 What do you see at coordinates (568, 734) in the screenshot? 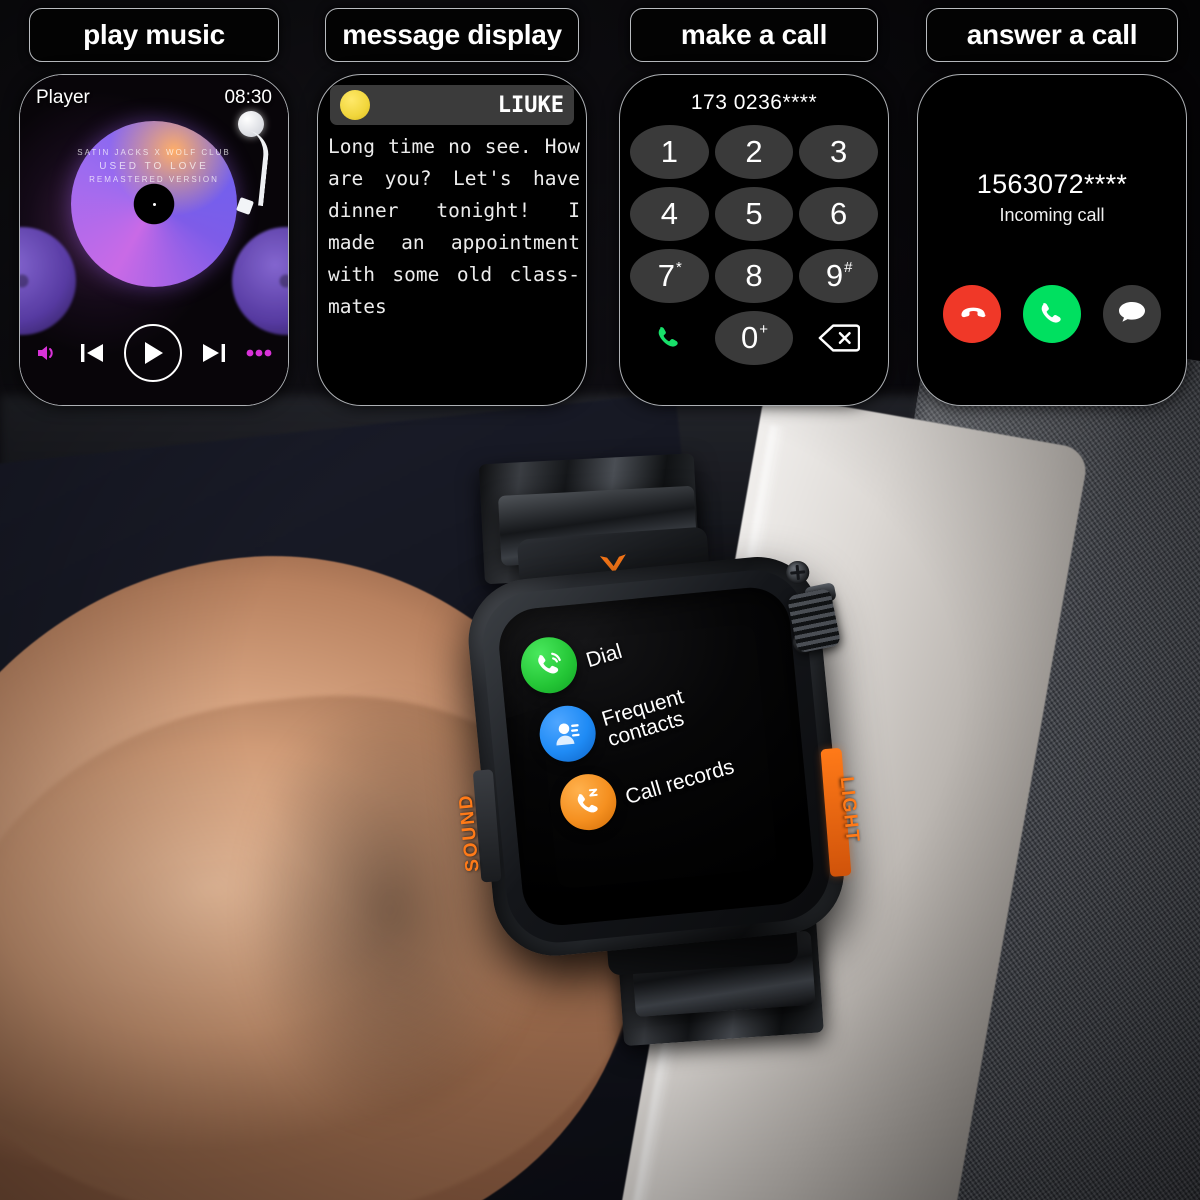
I see `contacts-icon` at bounding box center [568, 734].